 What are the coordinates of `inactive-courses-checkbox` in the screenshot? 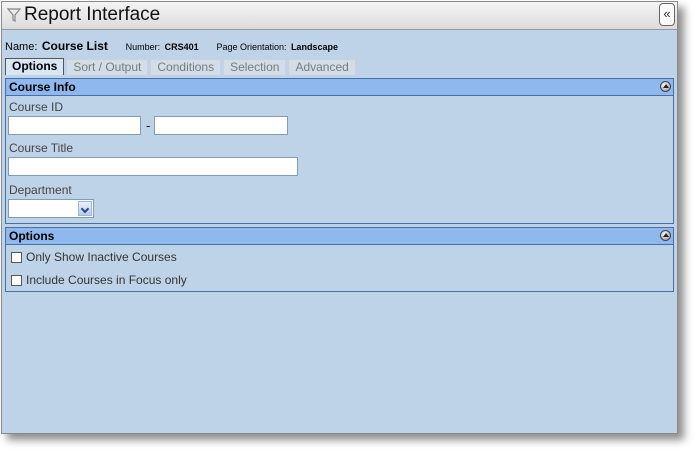 It's located at (16, 257).